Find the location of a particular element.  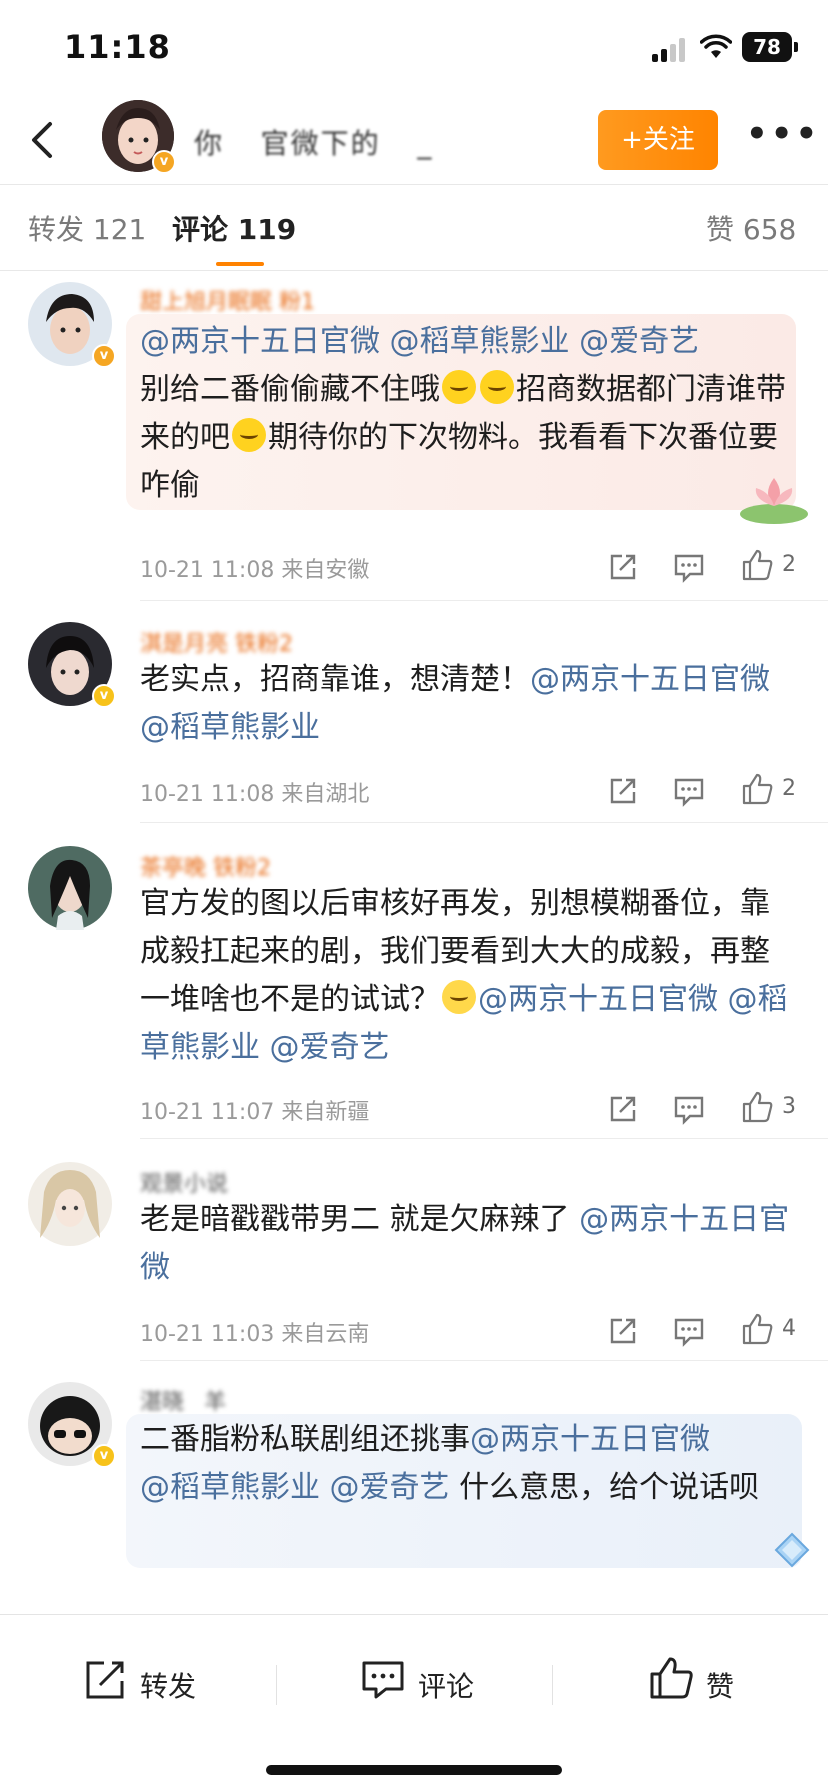

comment-button: 评论 is located at coordinates (430, 1681).